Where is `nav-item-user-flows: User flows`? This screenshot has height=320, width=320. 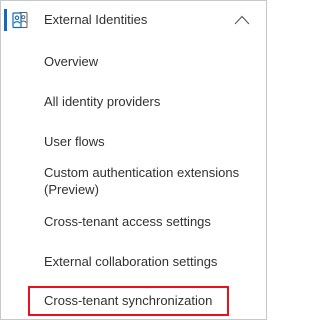
nav-item-user-flows: User flows is located at coordinates (74, 141).